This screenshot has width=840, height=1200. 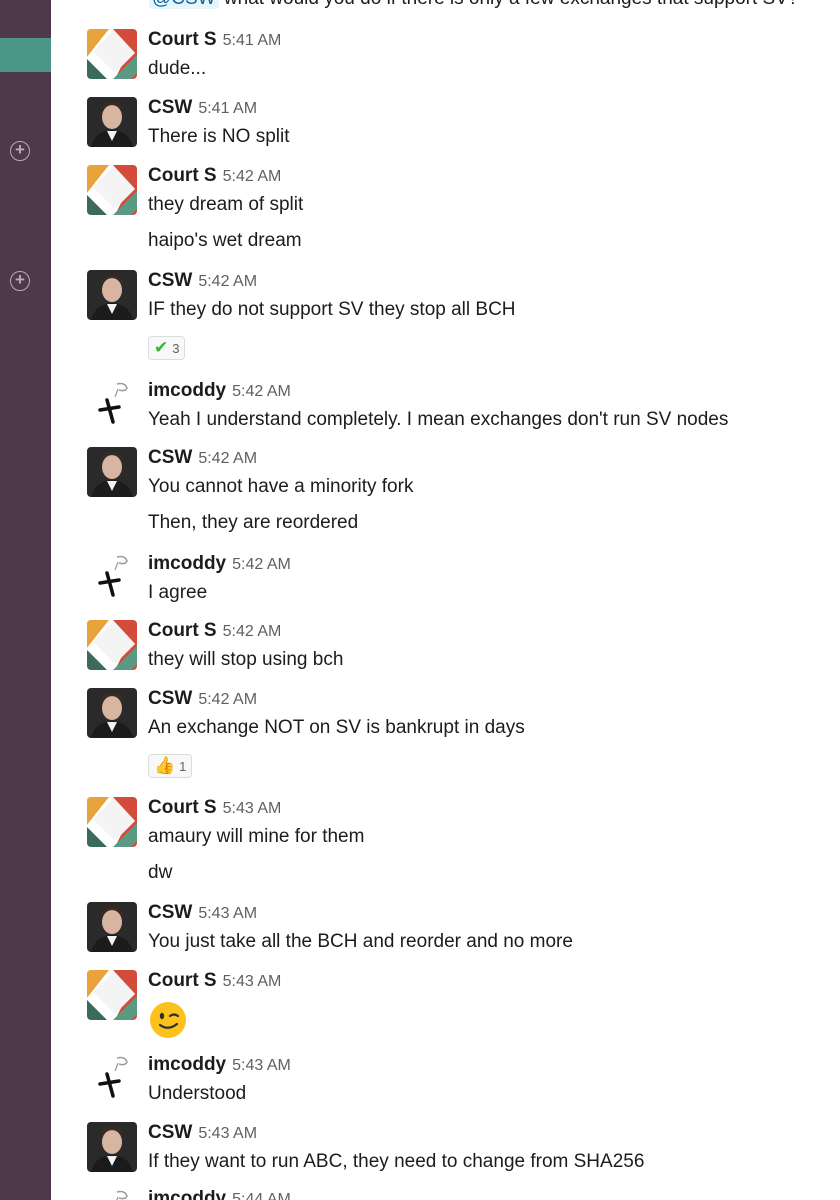 I want to click on author-name: Court S 5:41 AM, so click(x=214, y=40).